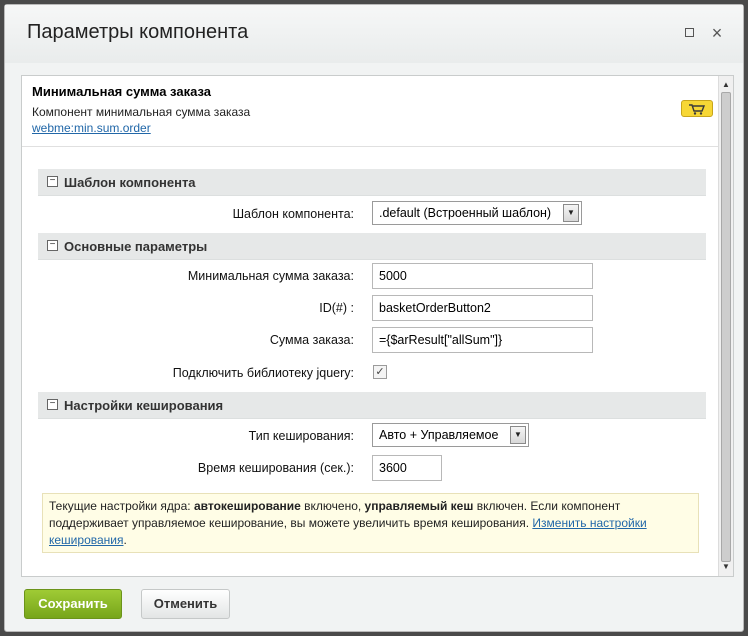 Image resolution: width=748 pixels, height=636 pixels. Describe the element at coordinates (419, 506) in the screenshot. I see `note-bold-managed-cache: управляемый кеш` at that location.